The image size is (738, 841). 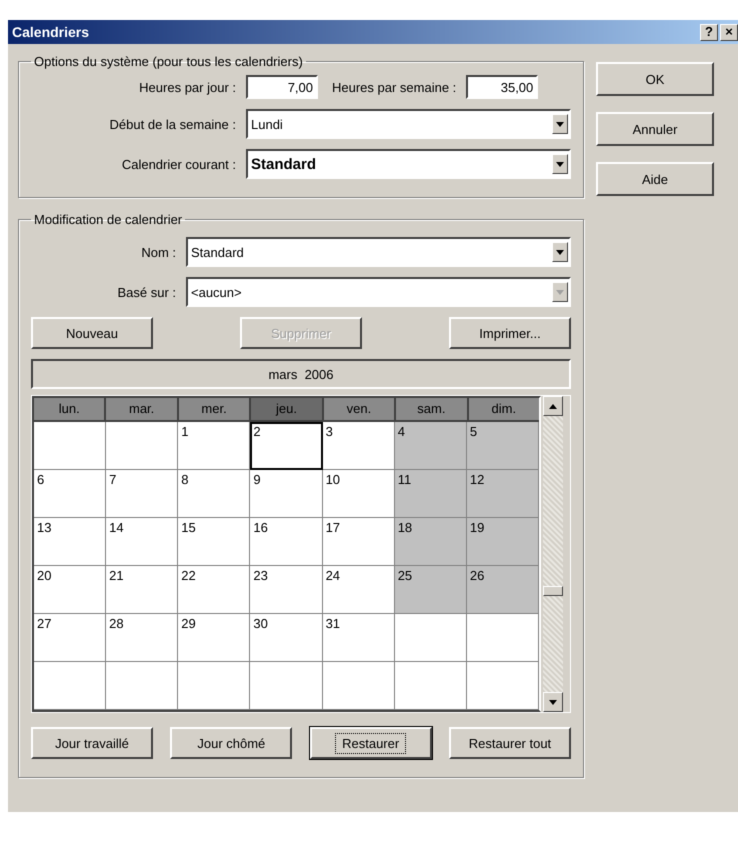 I want to click on field-label: Heures par jour :, so click(x=187, y=87).